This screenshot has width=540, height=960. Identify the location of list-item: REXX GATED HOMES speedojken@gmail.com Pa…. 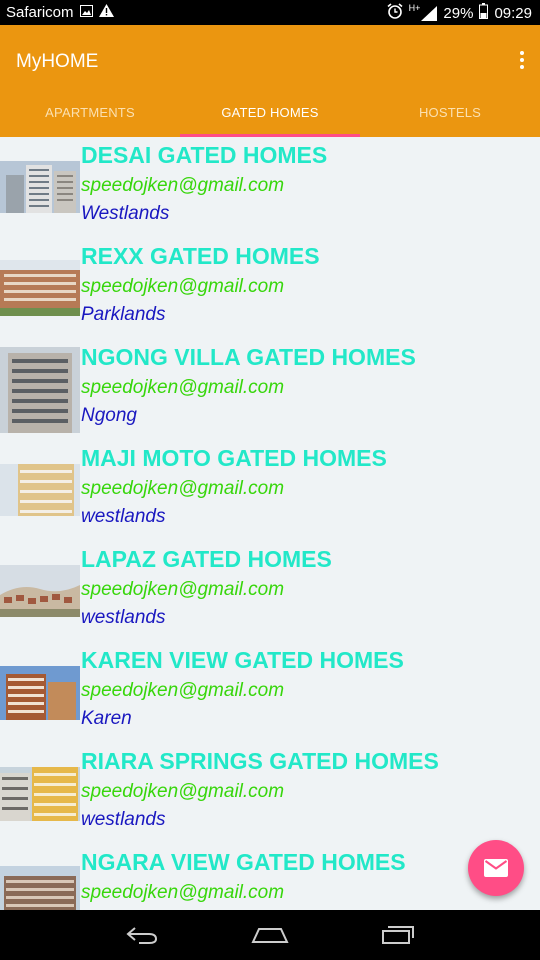
(270, 289).